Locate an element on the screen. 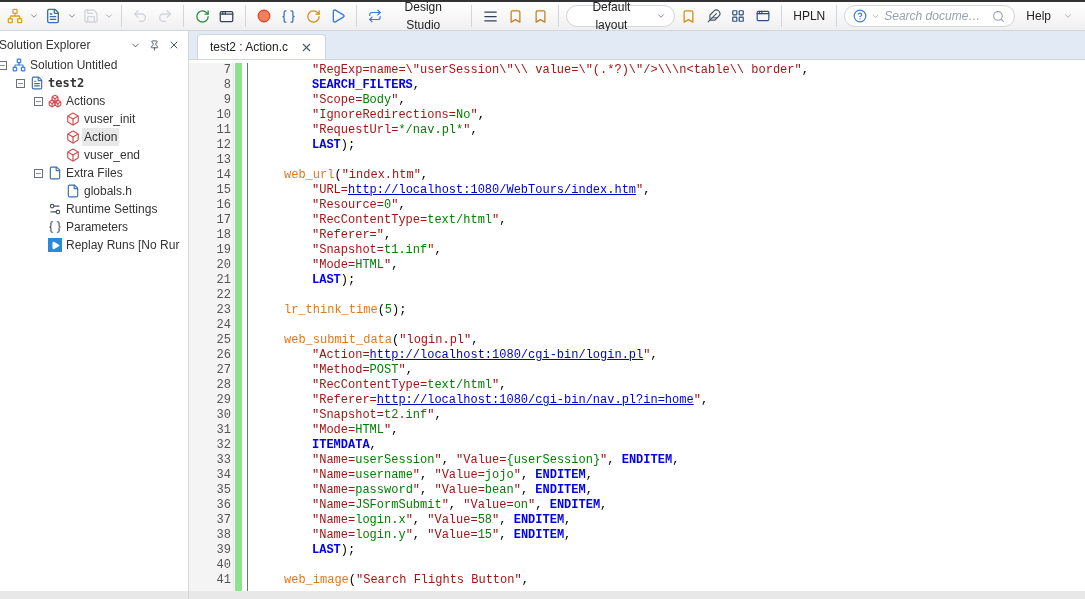  parameters-icon is located at coordinates (55, 227).